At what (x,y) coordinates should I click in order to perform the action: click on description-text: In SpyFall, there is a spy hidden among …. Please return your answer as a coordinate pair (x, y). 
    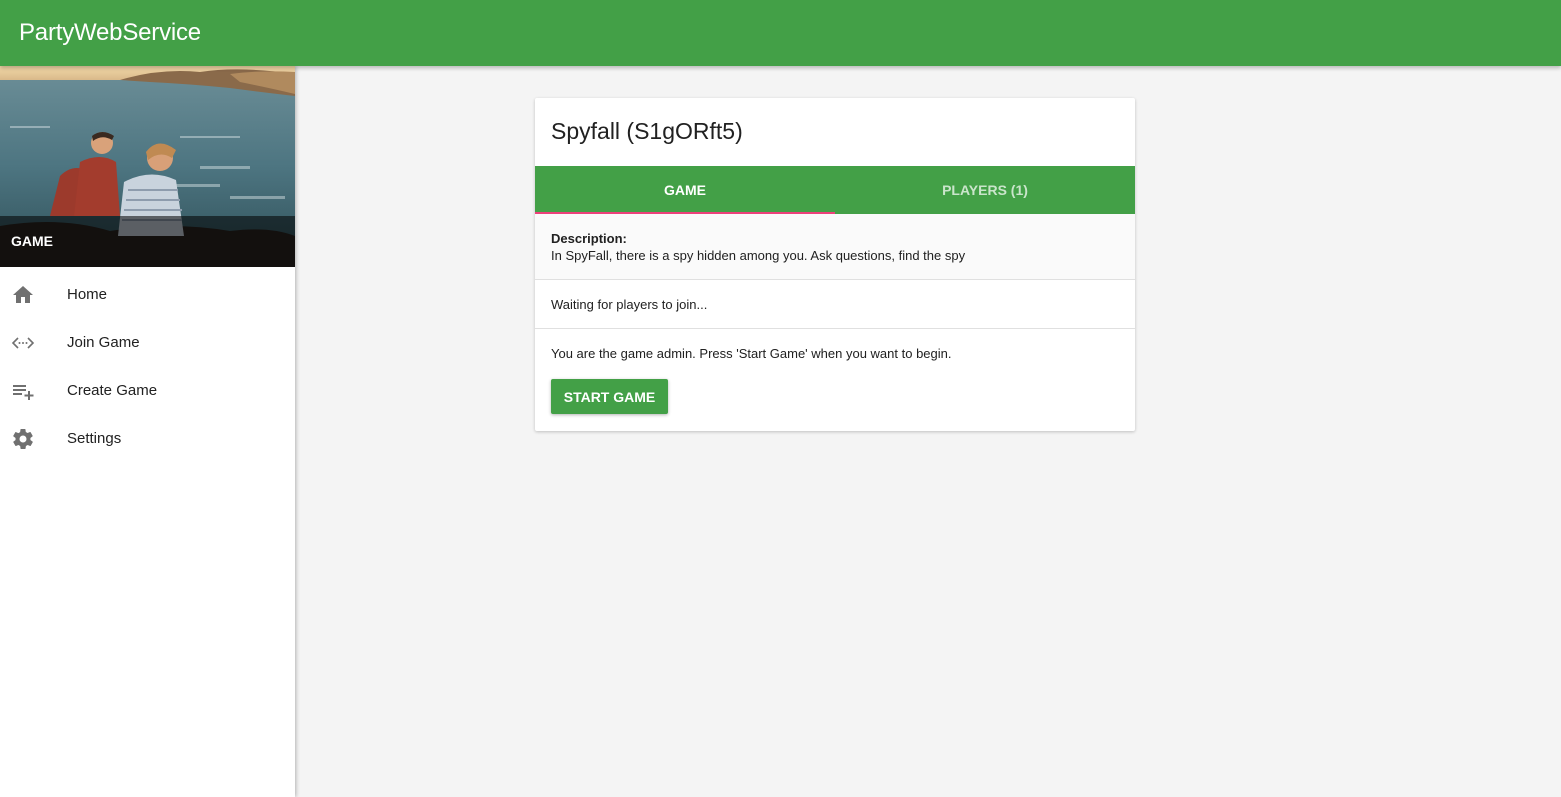
    Looking at the image, I should click on (758, 255).